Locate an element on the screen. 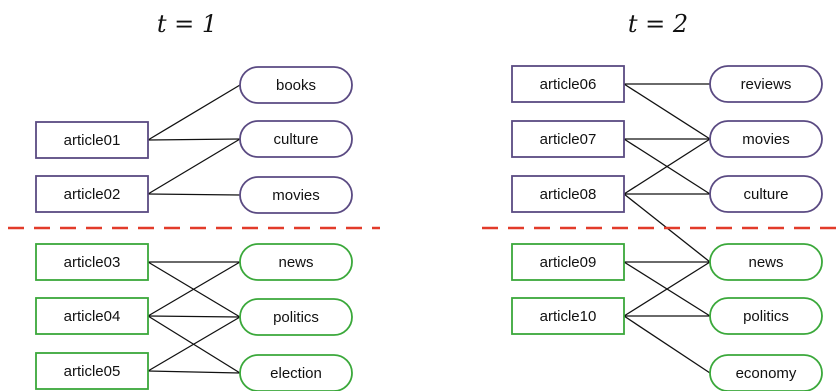  edge-a02-movies is located at coordinates (194, 194).